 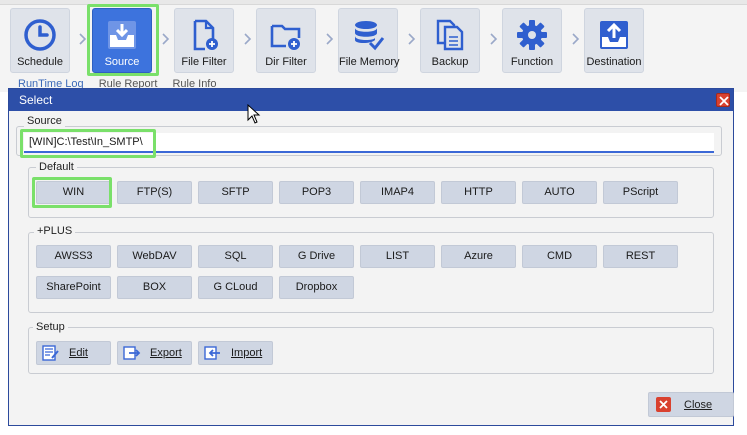 I want to click on copy-files-icon, so click(x=450, y=35).